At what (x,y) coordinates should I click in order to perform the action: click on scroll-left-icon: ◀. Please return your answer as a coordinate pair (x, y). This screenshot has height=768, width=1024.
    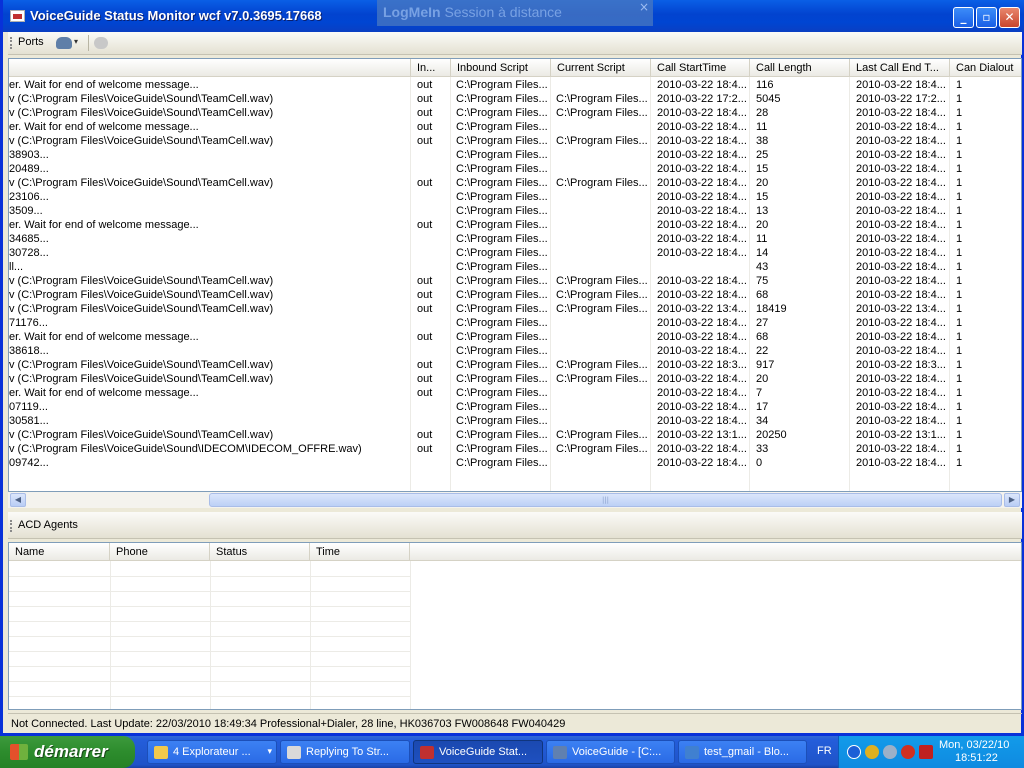
    Looking at the image, I should click on (18, 500).